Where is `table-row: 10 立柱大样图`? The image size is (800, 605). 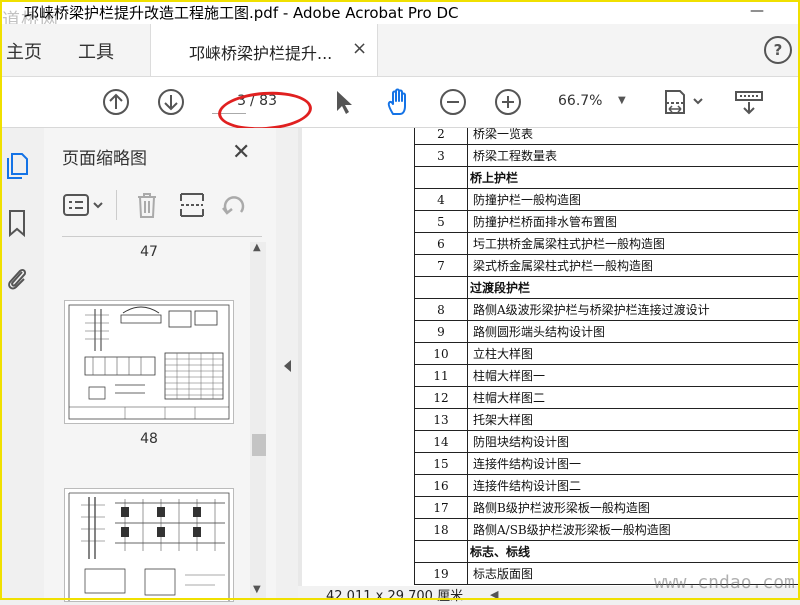 table-row: 10 立柱大样图 is located at coordinates (606, 353).